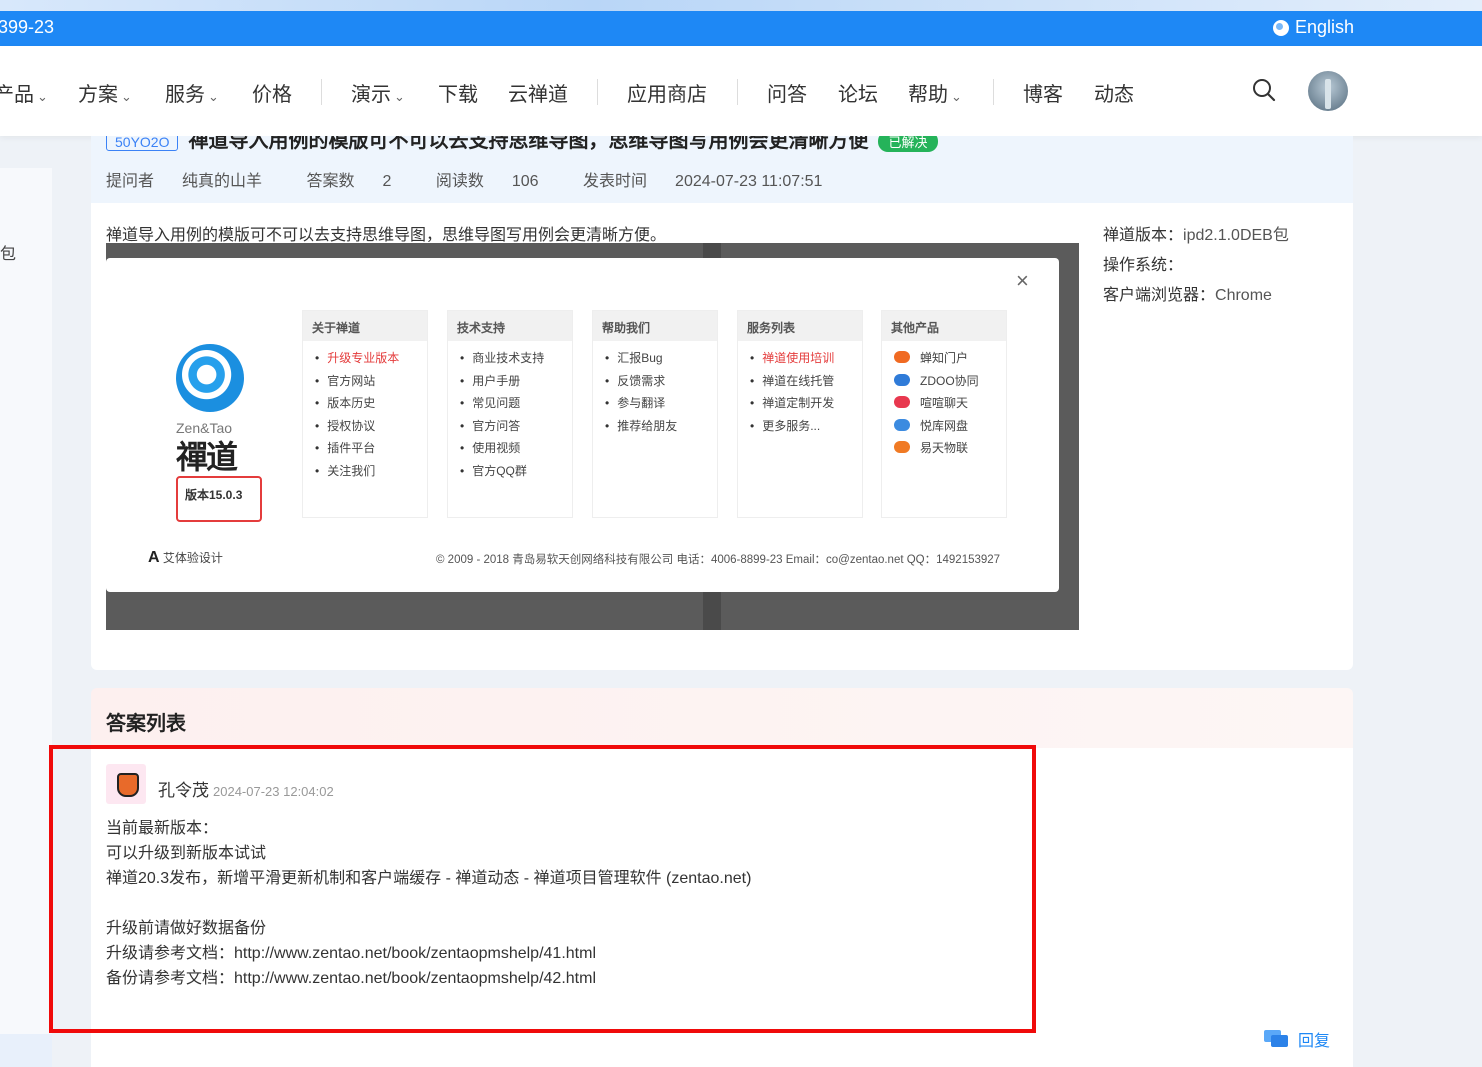  I want to click on dialog-link: 易天物联, so click(950, 448).